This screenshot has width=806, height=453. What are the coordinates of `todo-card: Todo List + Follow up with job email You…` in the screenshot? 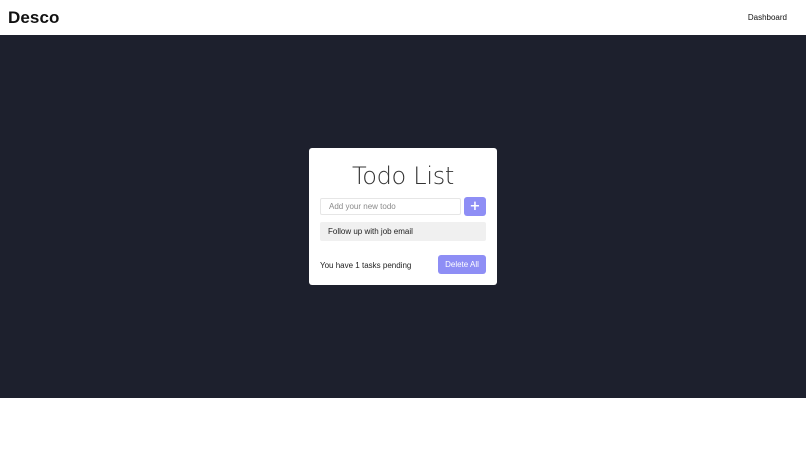 It's located at (403, 216).